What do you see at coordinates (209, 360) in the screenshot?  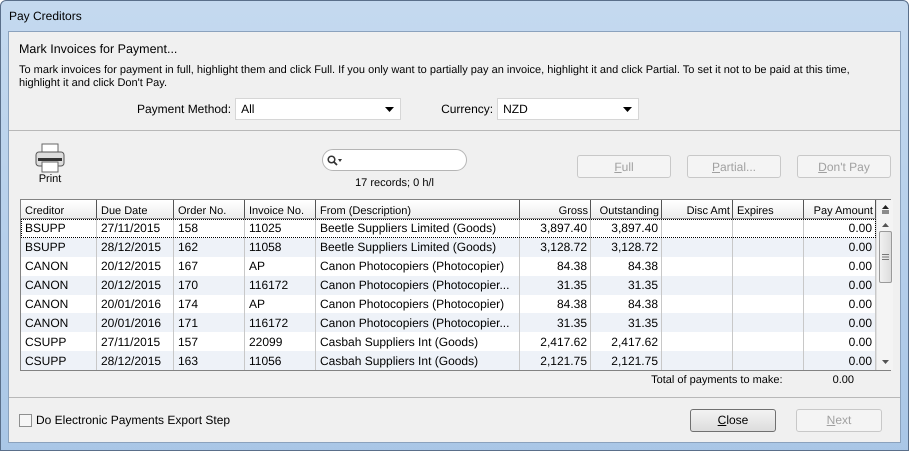 I see `table-cell: 163` at bounding box center [209, 360].